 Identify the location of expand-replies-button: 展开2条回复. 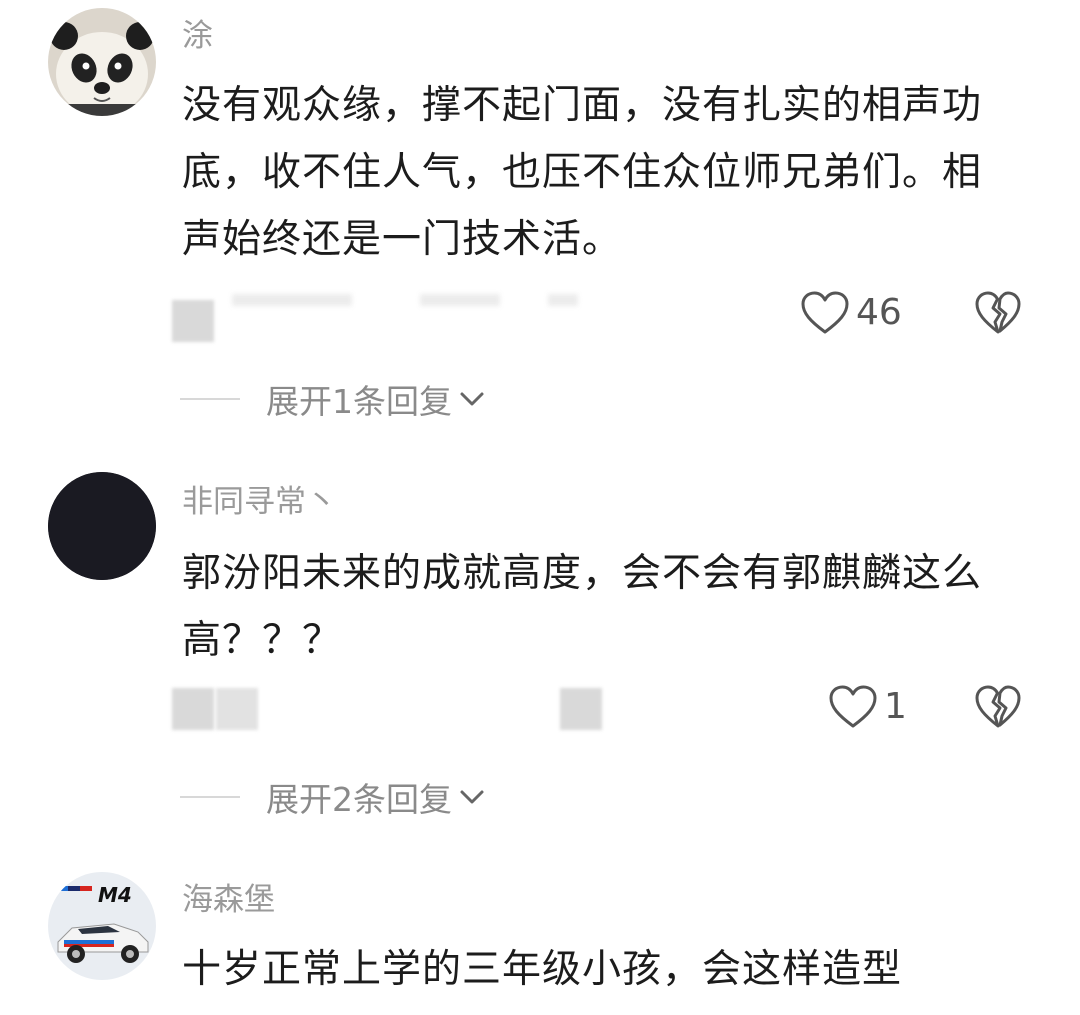
(333, 797).